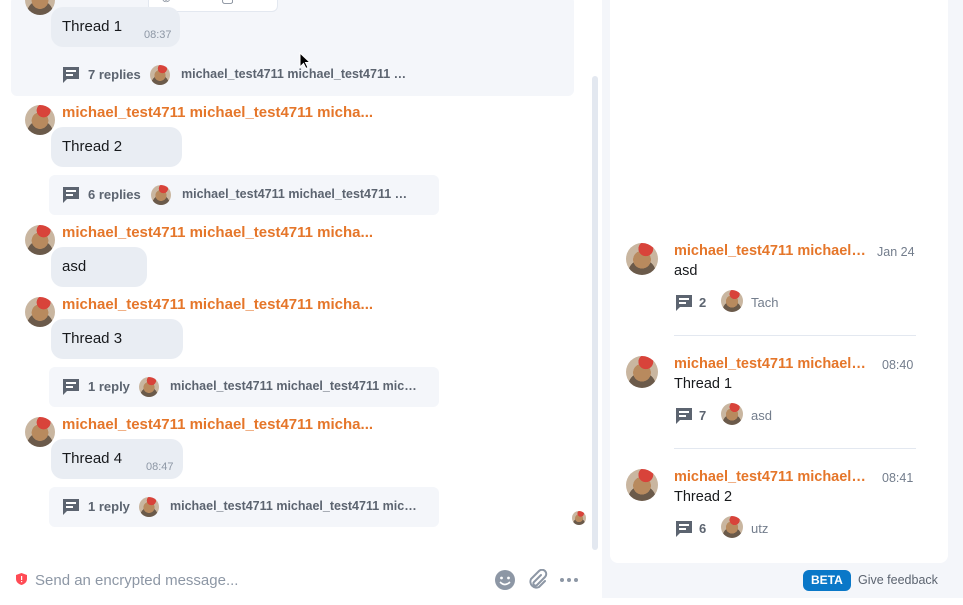  I want to click on thread-last-reply: utz, so click(760, 528).